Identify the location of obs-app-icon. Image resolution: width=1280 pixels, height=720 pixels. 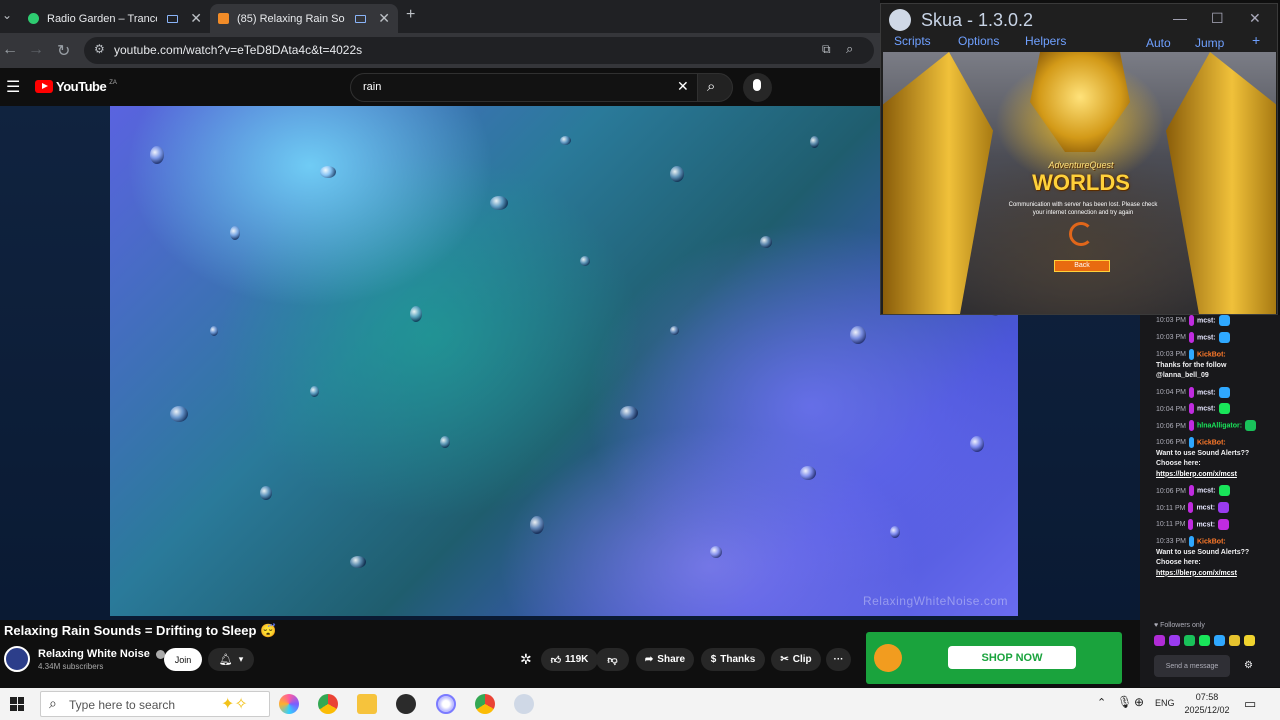
(406, 704).